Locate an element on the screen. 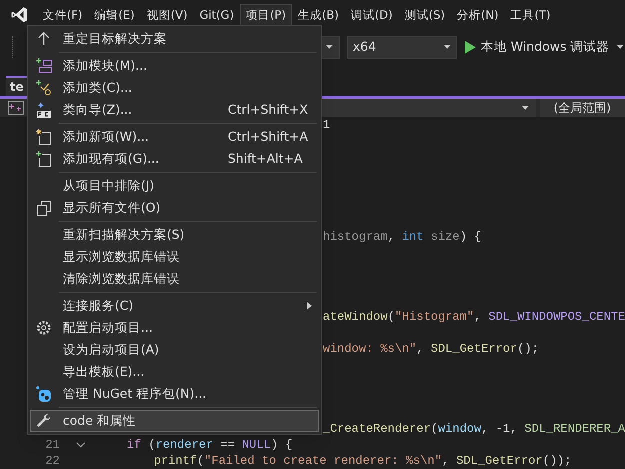 This screenshot has width=625, height=469. menu-item: 类向导(Z)... Ctrl+Shift+X is located at coordinates (174, 110).